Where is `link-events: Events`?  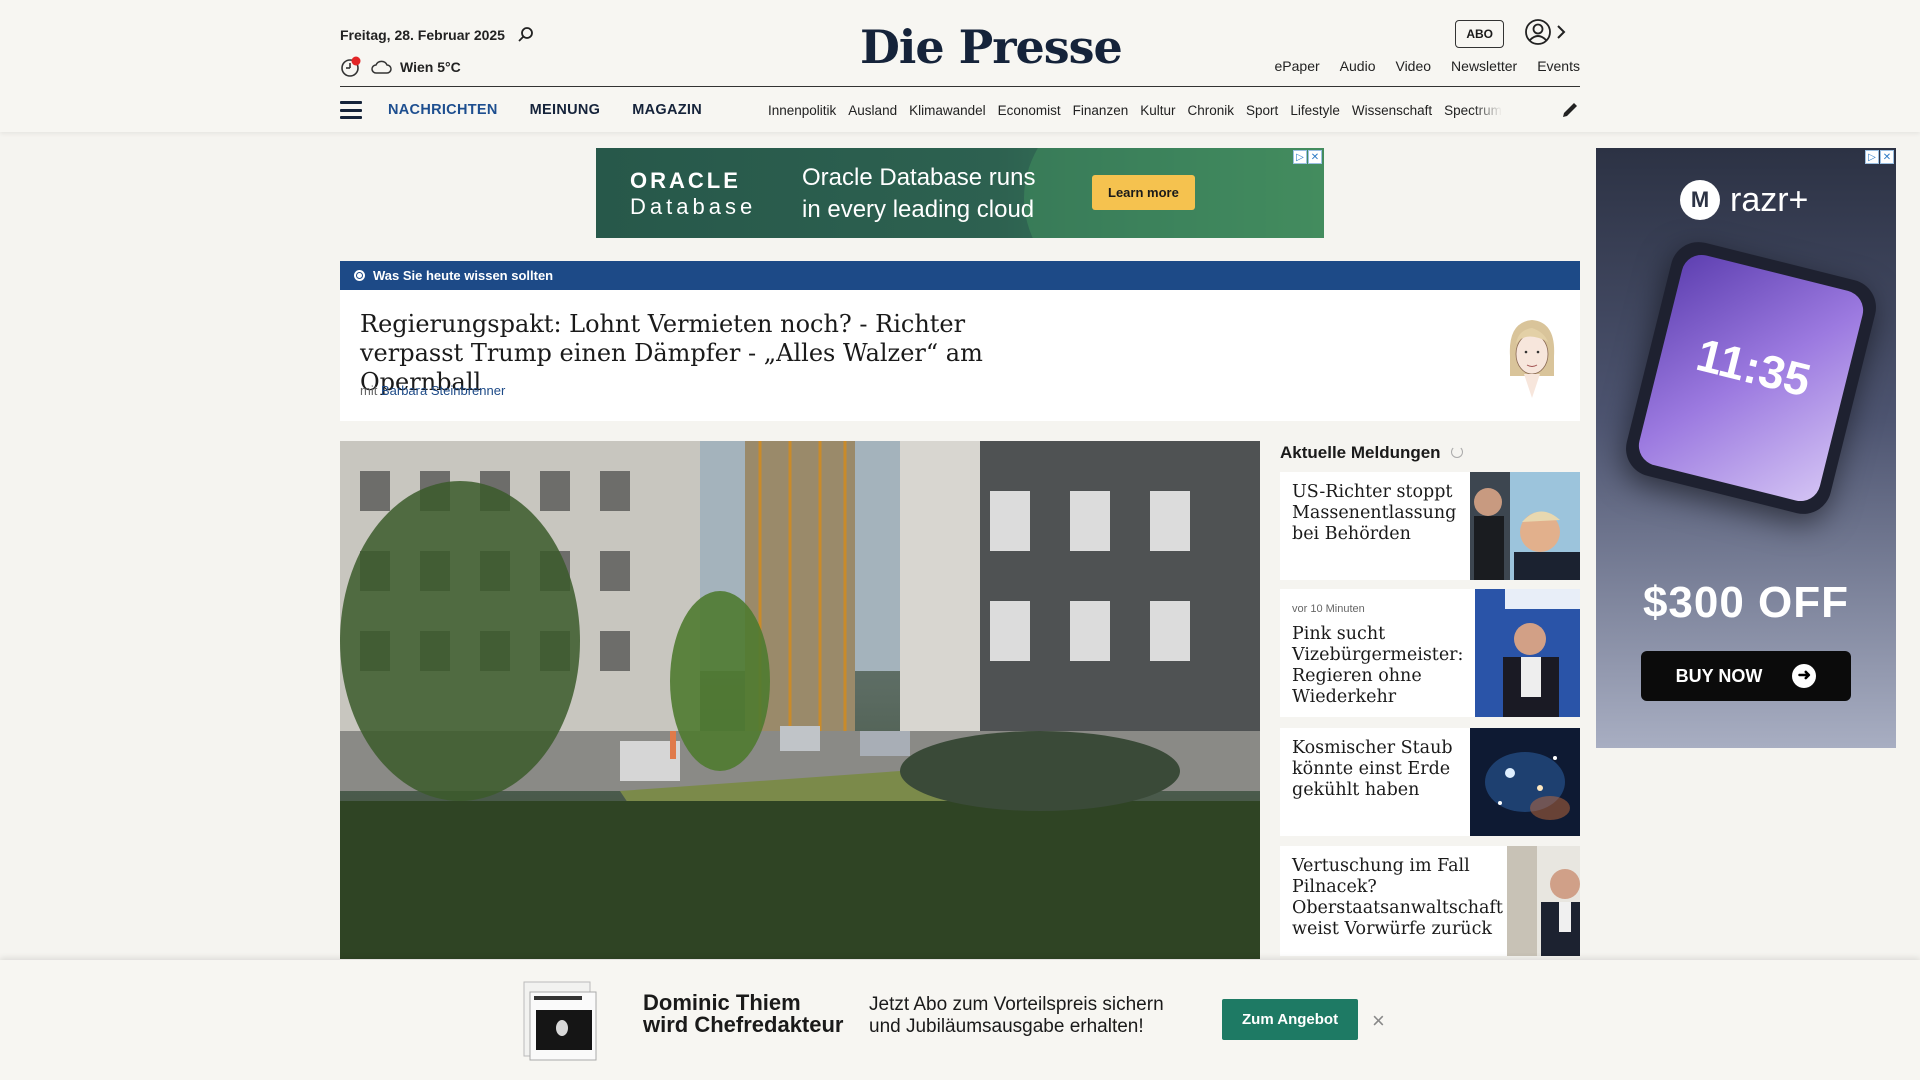 link-events: Events is located at coordinates (1558, 66).